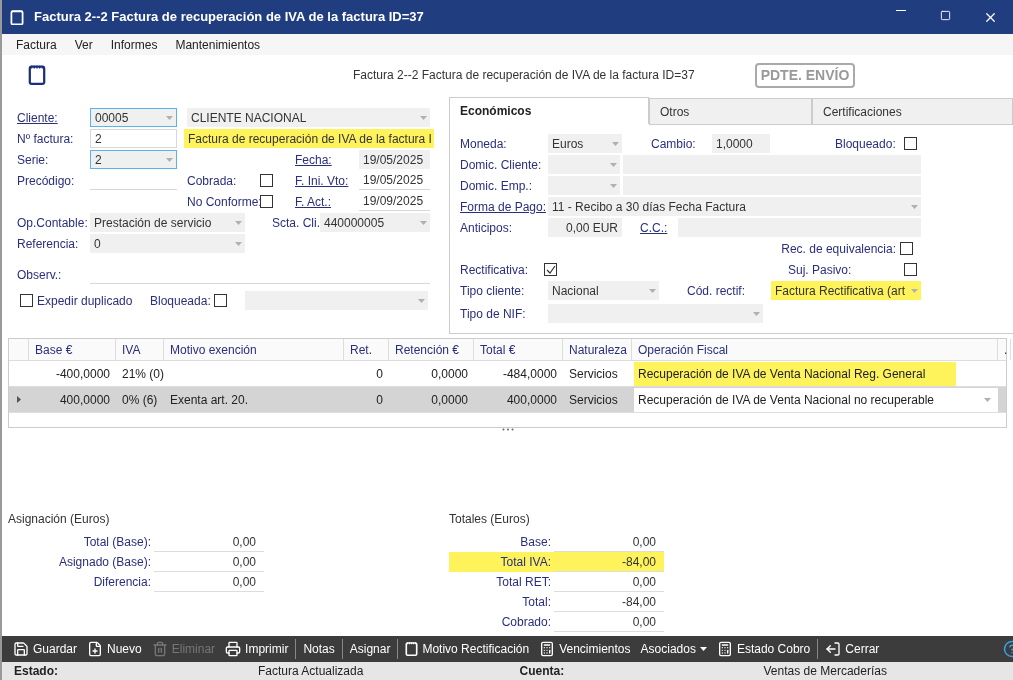 This screenshot has height=680, width=1013. I want to click on column-header: IVA, so click(140, 349).